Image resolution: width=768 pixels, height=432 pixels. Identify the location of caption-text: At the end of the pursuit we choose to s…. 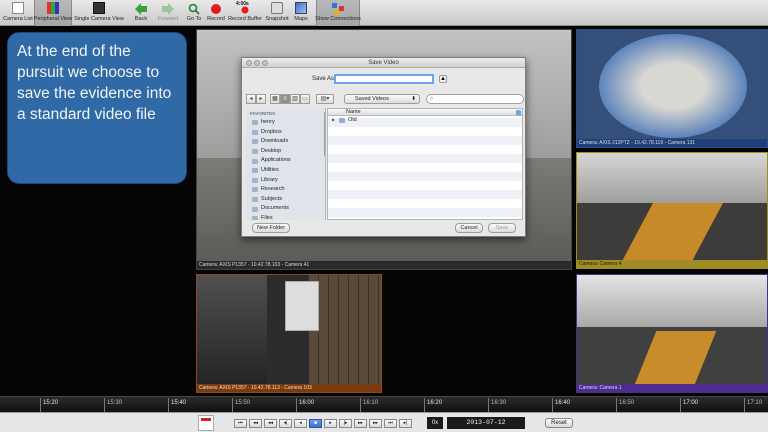
(94, 83).